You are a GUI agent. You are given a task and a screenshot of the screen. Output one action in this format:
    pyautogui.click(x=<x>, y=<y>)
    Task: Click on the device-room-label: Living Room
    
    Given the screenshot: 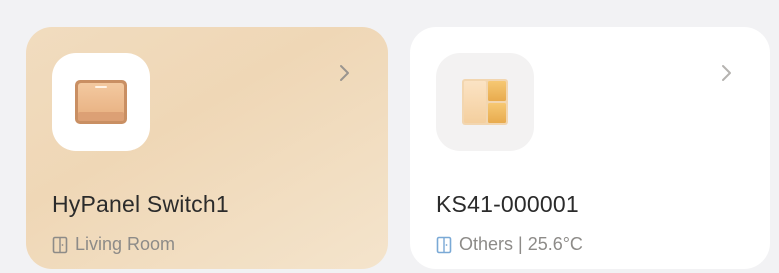 What is the action you would take?
    pyautogui.click(x=125, y=244)
    